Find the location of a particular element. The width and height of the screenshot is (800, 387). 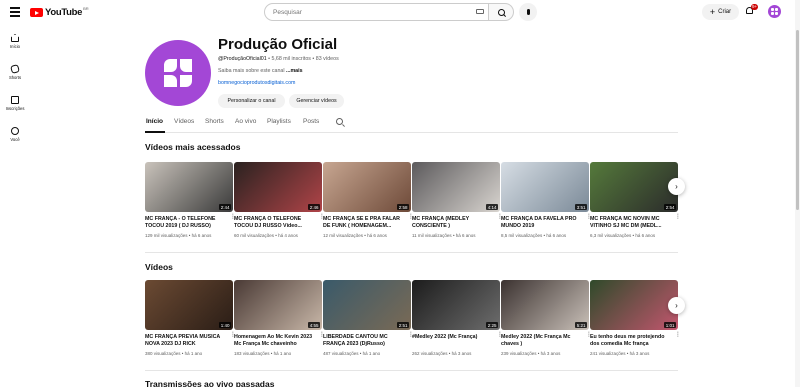

nav-item-you: Você is located at coordinates (15, 134).